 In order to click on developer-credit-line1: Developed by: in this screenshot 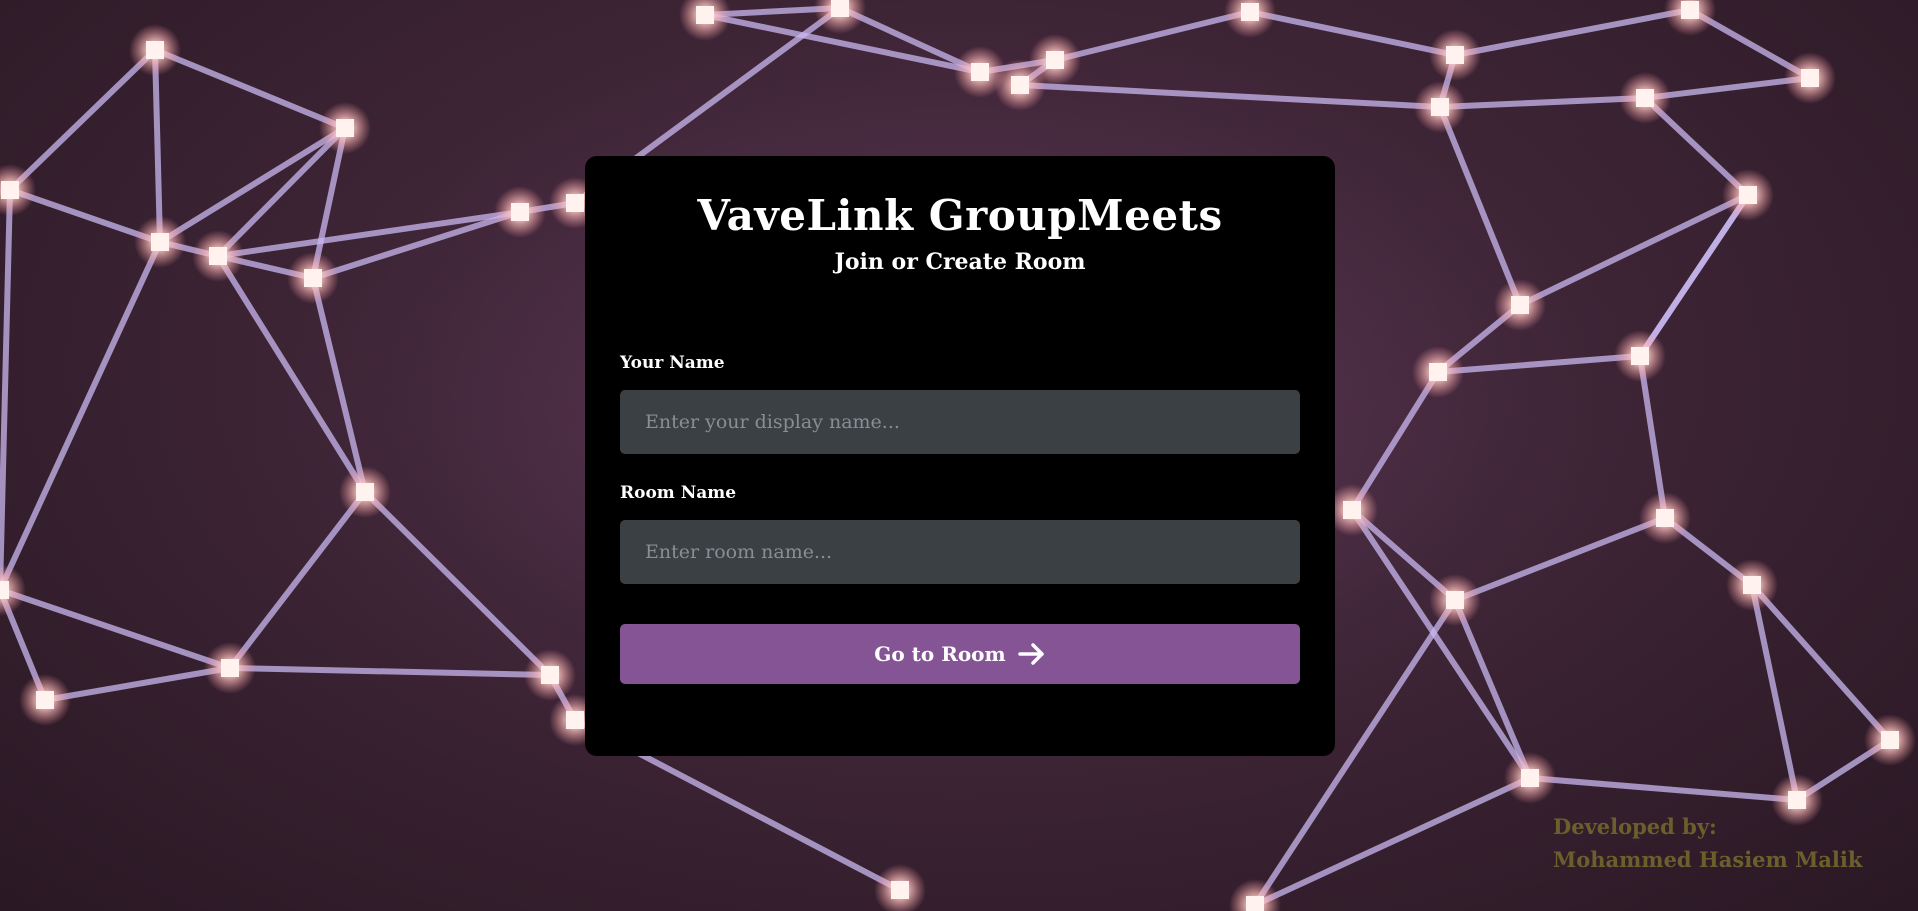, I will do `click(1635, 826)`.